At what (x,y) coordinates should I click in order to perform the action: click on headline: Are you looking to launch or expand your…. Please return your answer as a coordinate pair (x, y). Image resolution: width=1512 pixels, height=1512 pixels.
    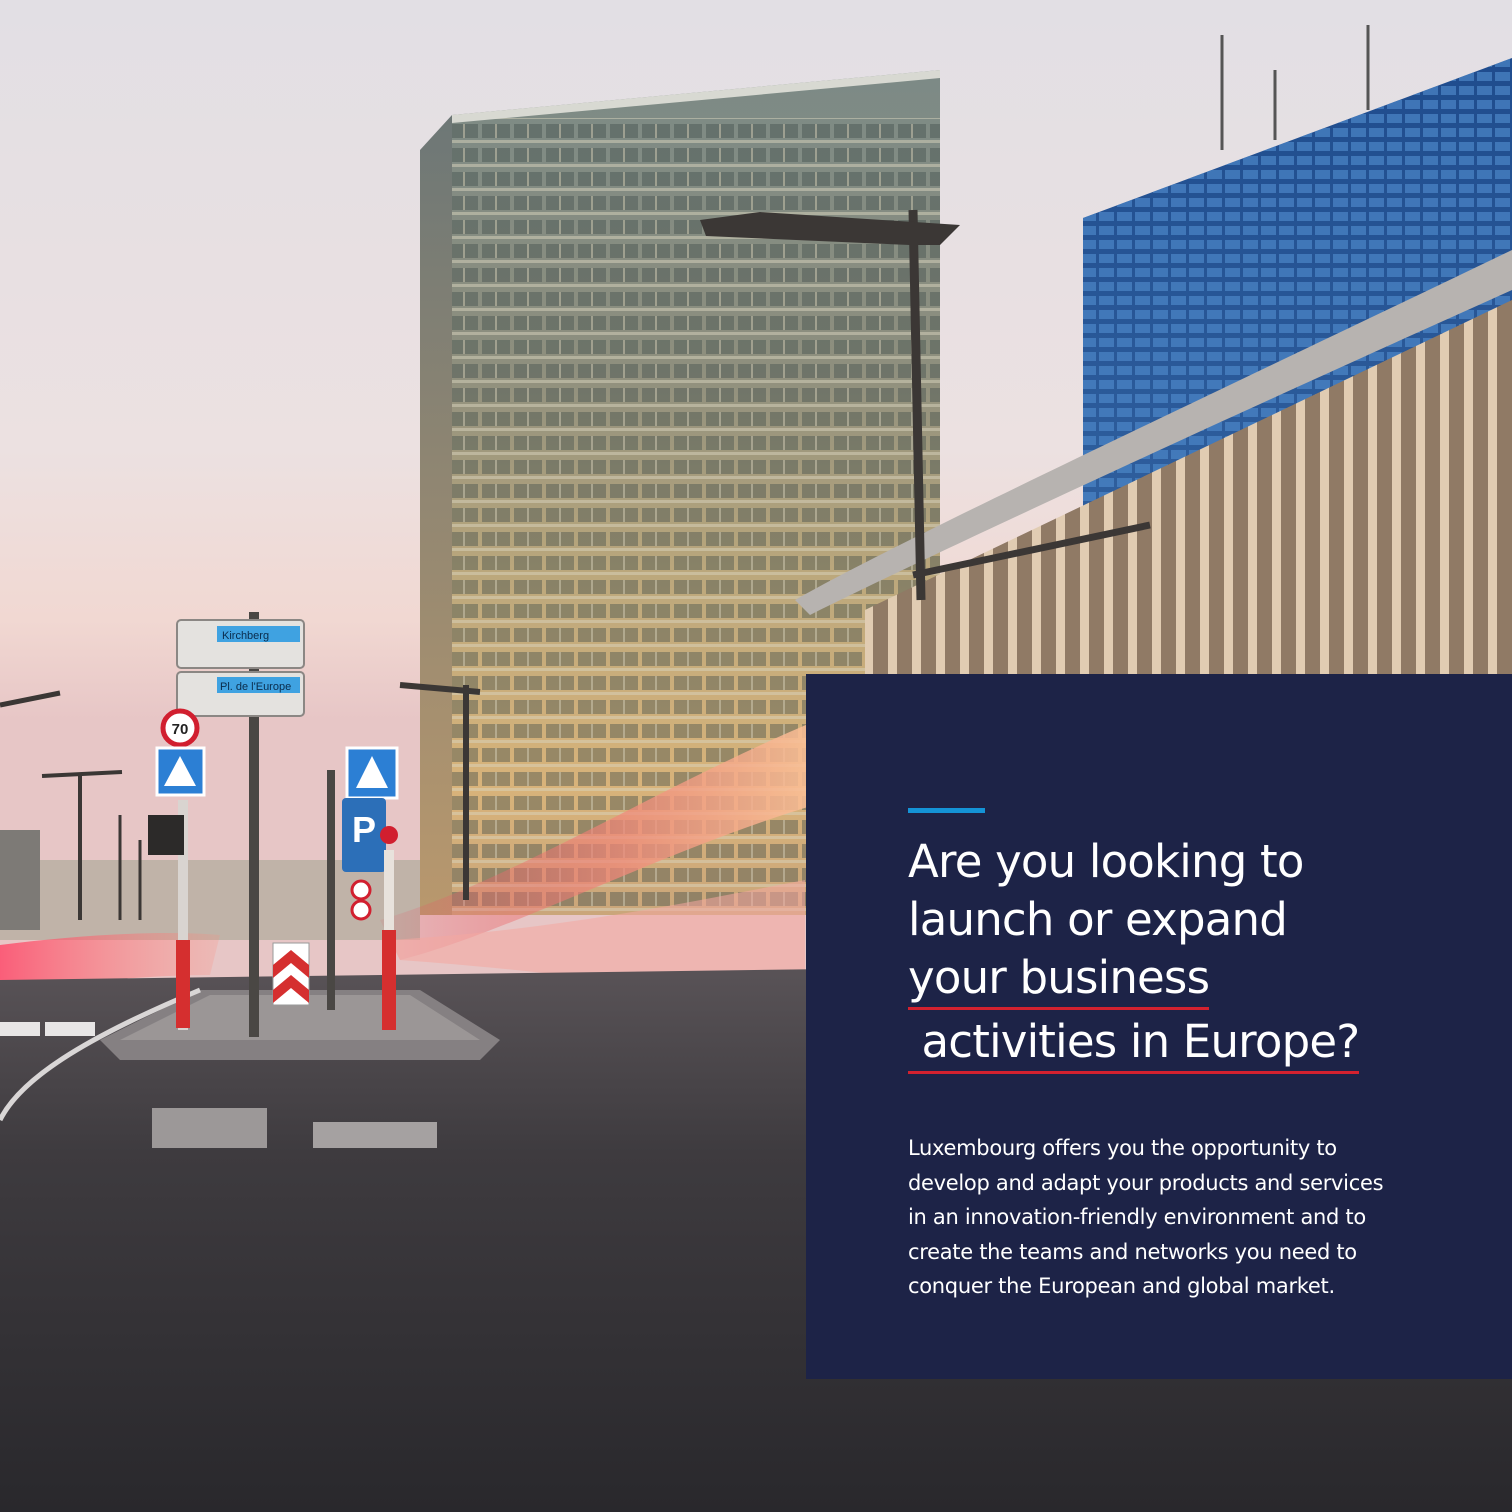
    Looking at the image, I should click on (1168, 955).